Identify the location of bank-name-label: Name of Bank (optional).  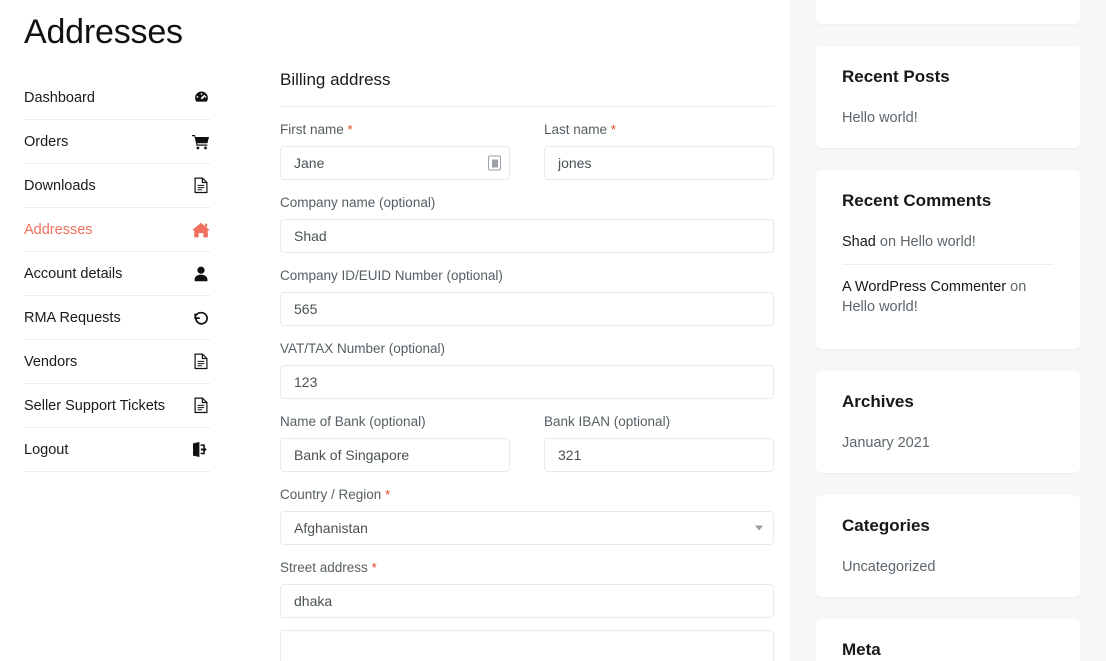
(353, 421).